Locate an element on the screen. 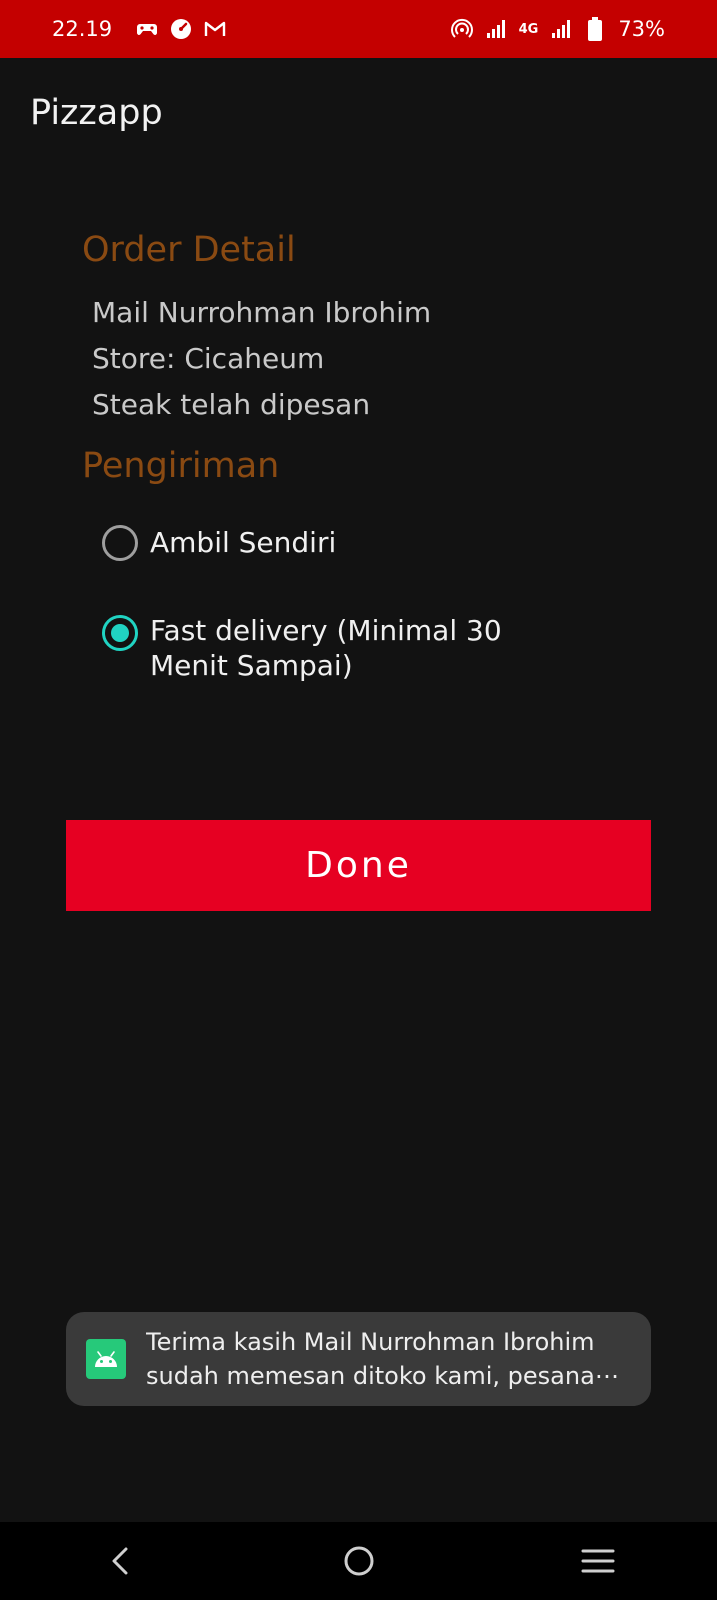 This screenshot has width=717, height=1600. app-title: Pizzapp is located at coordinates (96, 113).